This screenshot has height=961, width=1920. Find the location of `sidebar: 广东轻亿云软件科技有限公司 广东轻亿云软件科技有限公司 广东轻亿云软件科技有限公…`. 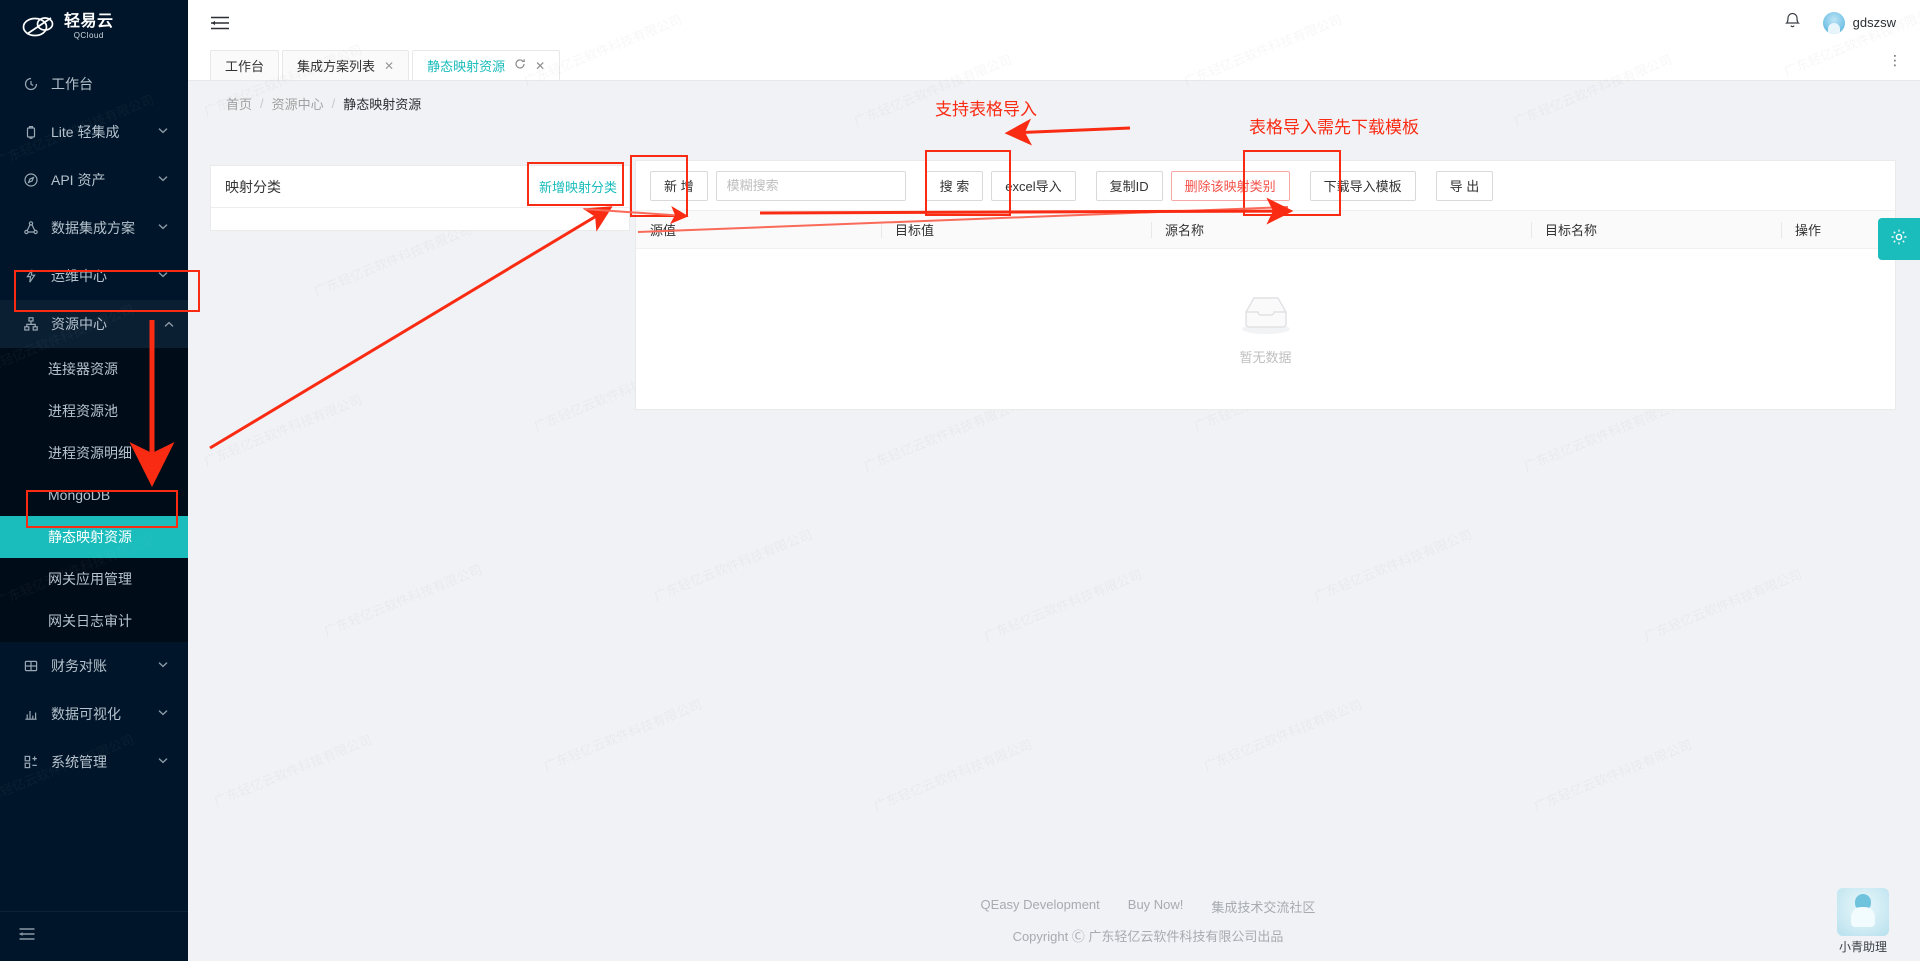

sidebar: 广东轻亿云软件科技有限公司 广东轻亿云软件科技有限公司 广东轻亿云软件科技有限公… is located at coordinates (94, 480).